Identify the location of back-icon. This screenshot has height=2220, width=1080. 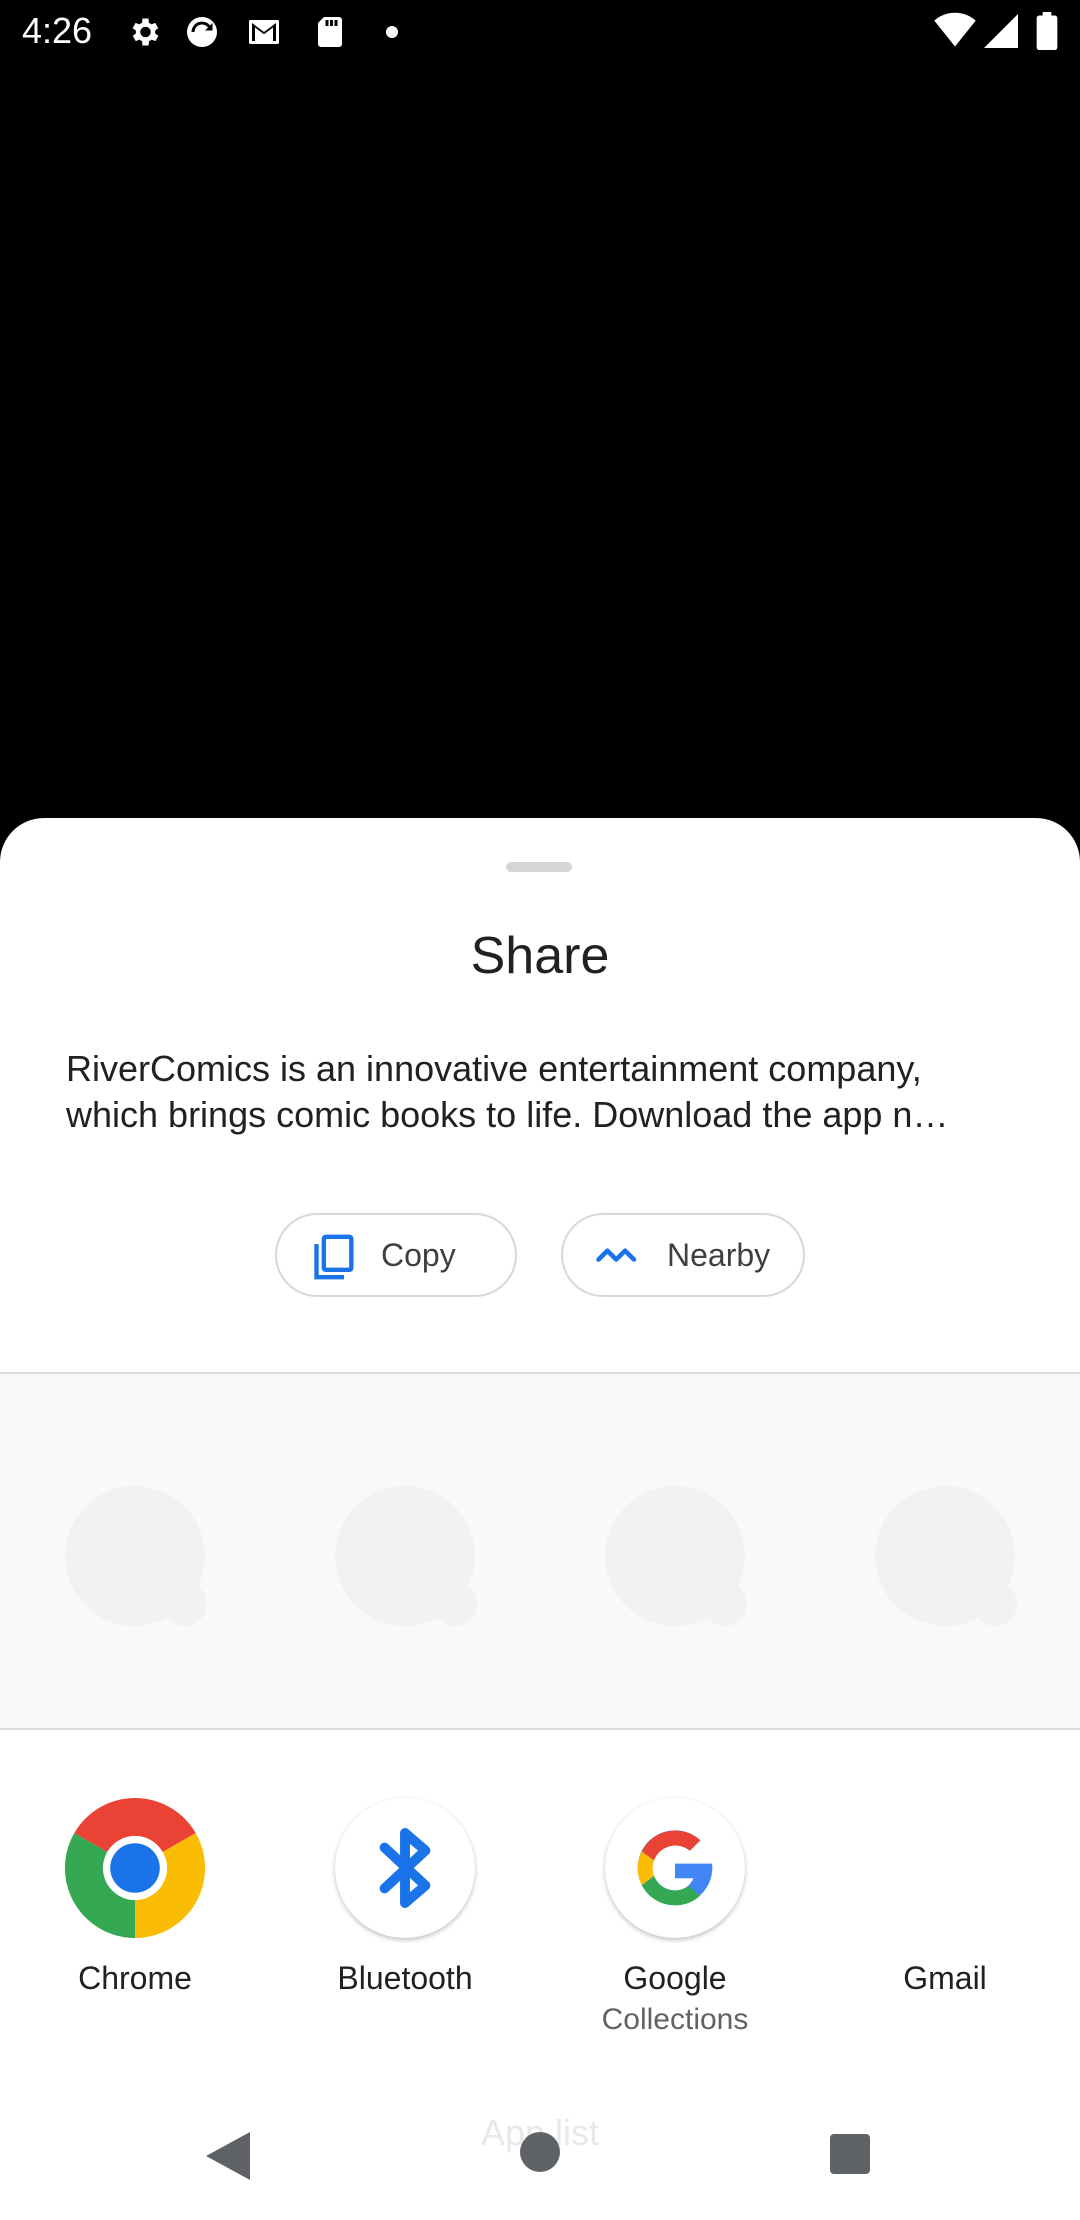
(228, 2156).